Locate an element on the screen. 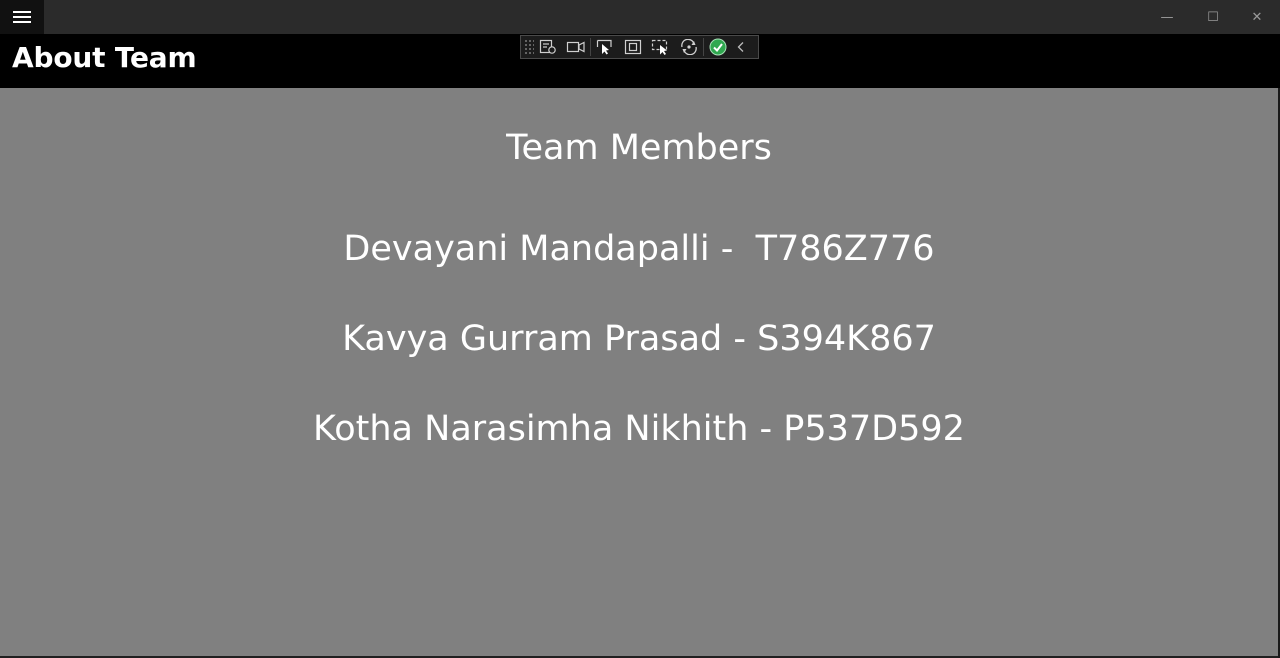  hot-reload-status-check-icon is located at coordinates (718, 47).